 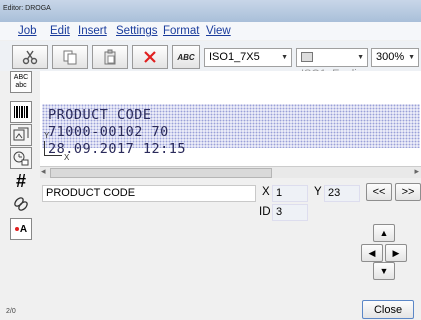 I want to click on scissors-icon, so click(x=30, y=57).